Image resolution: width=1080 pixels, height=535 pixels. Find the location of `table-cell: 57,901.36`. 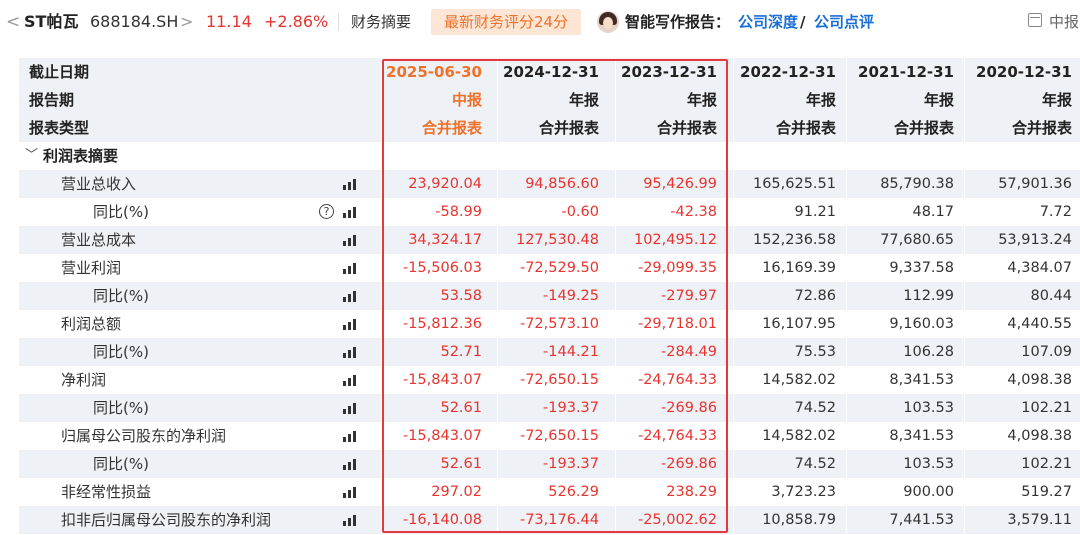

table-cell: 57,901.36 is located at coordinates (1035, 184).